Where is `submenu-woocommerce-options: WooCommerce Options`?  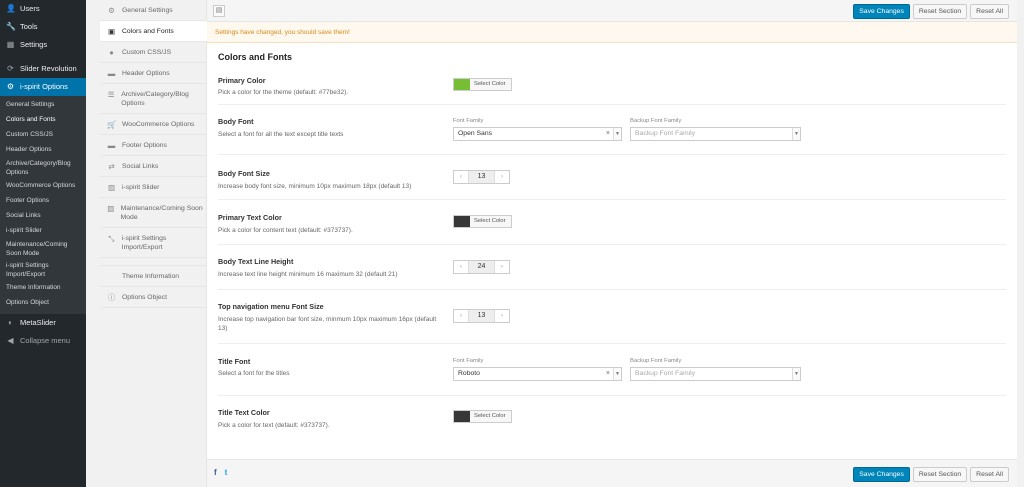 submenu-woocommerce-options: WooCommerce Options is located at coordinates (43, 186).